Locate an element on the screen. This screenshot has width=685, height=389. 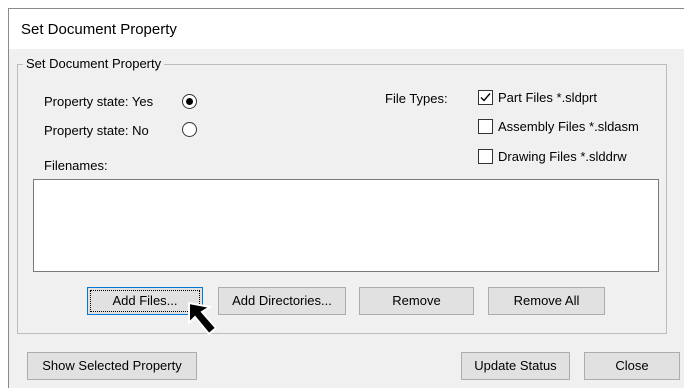
drawing-files-checkbox is located at coordinates (485, 156).